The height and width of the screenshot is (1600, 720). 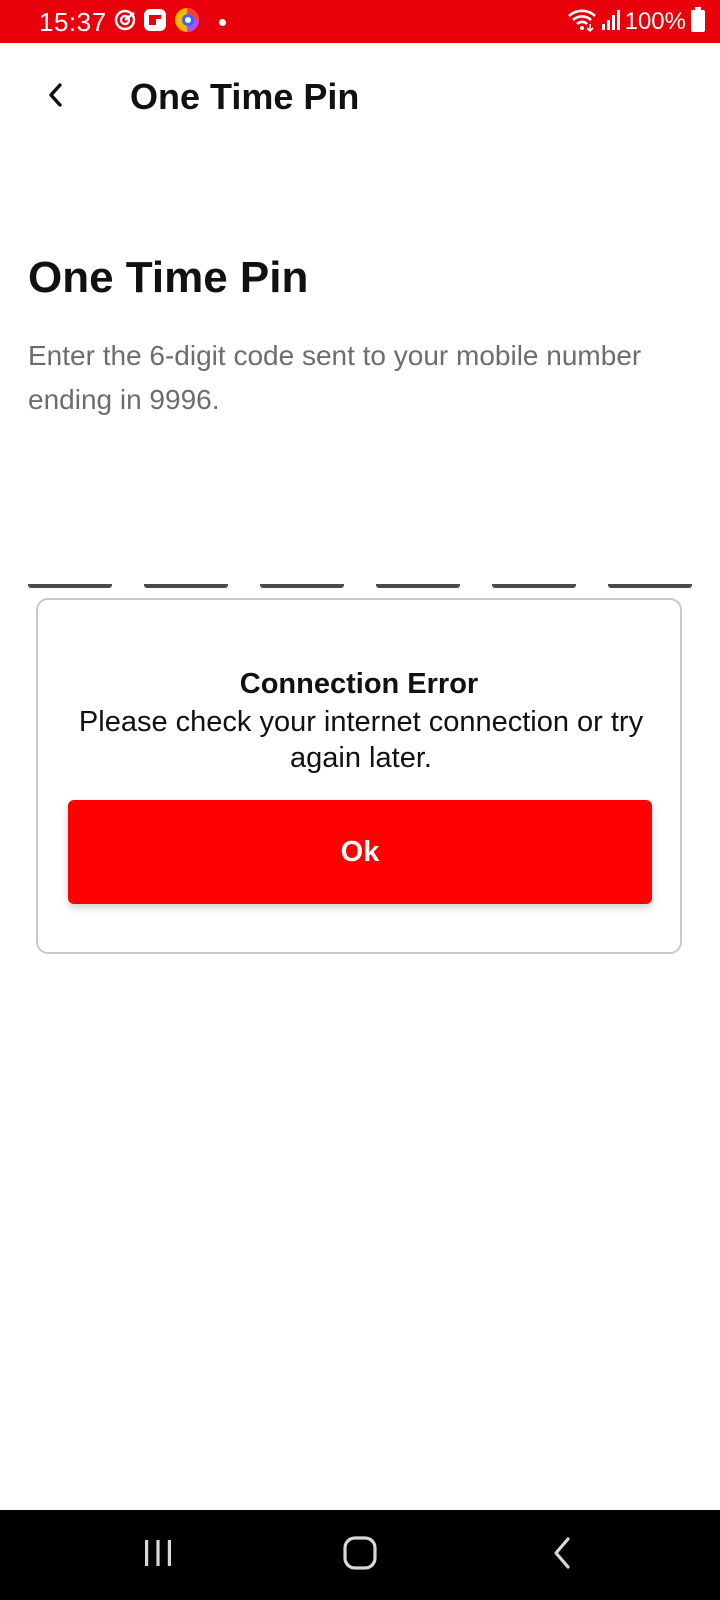 What do you see at coordinates (611, 22) in the screenshot?
I see `signal-icon` at bounding box center [611, 22].